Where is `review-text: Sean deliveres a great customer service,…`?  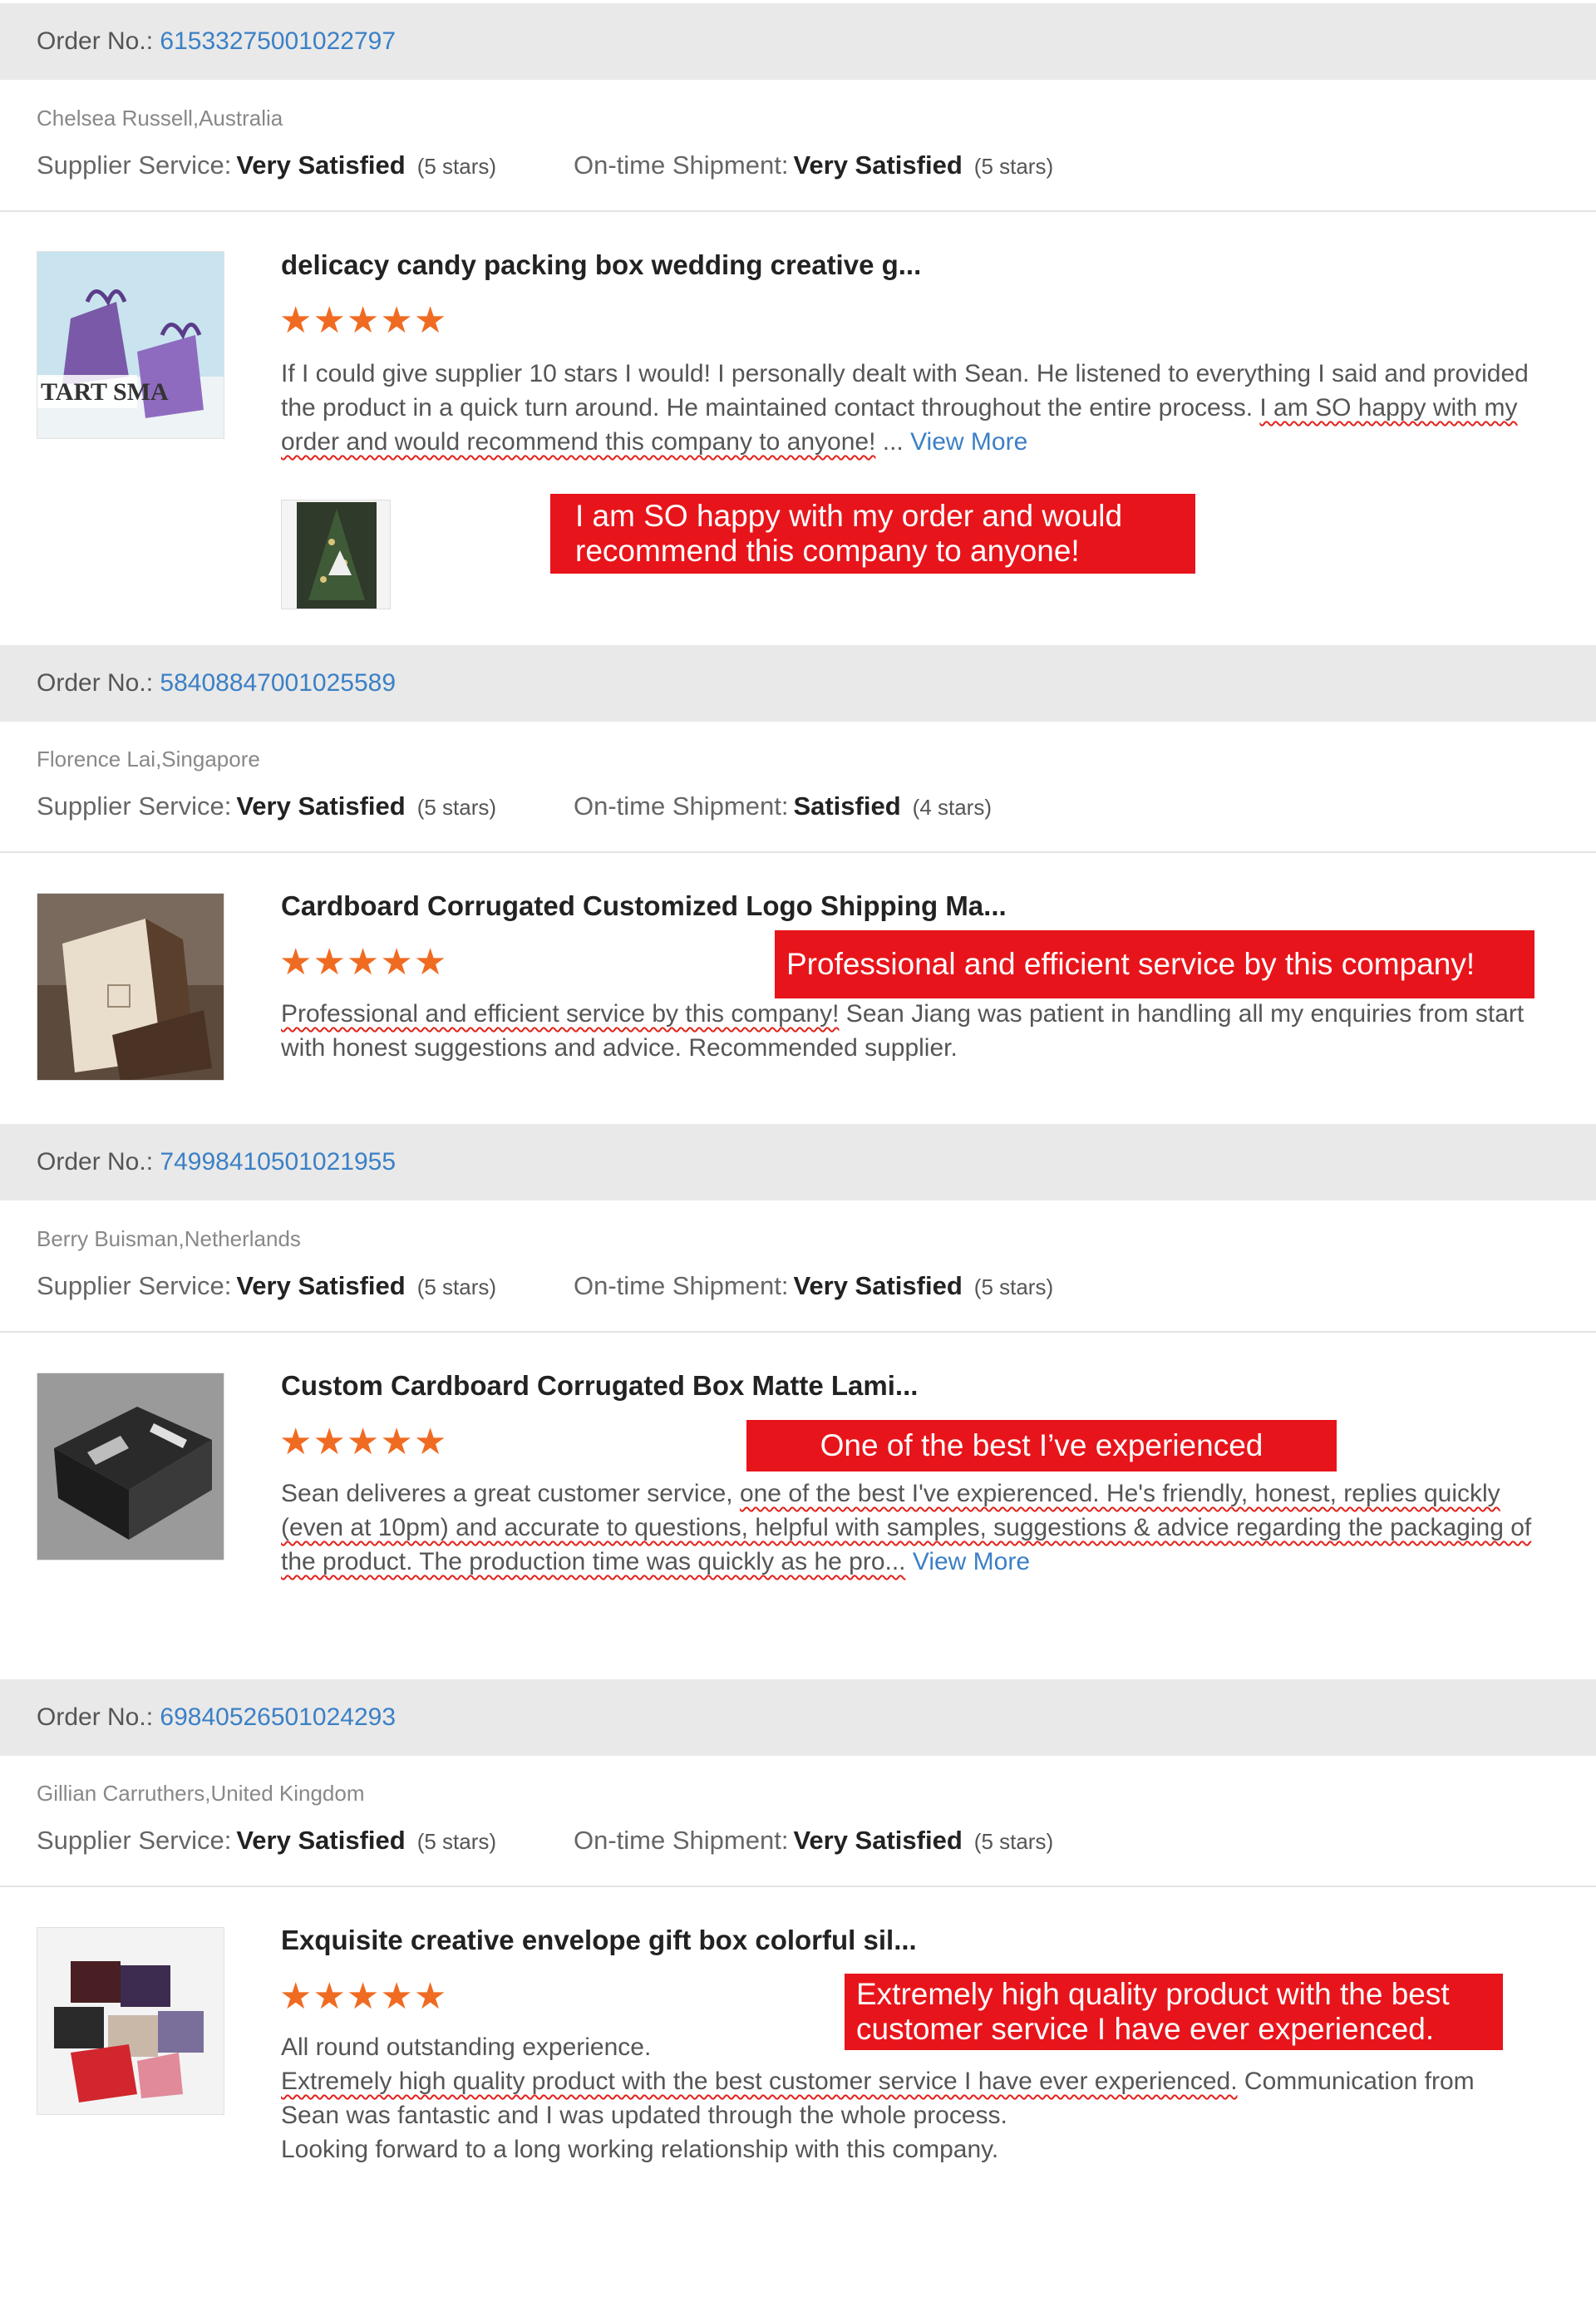 review-text: Sean deliveres a great customer service,… is located at coordinates (906, 1527).